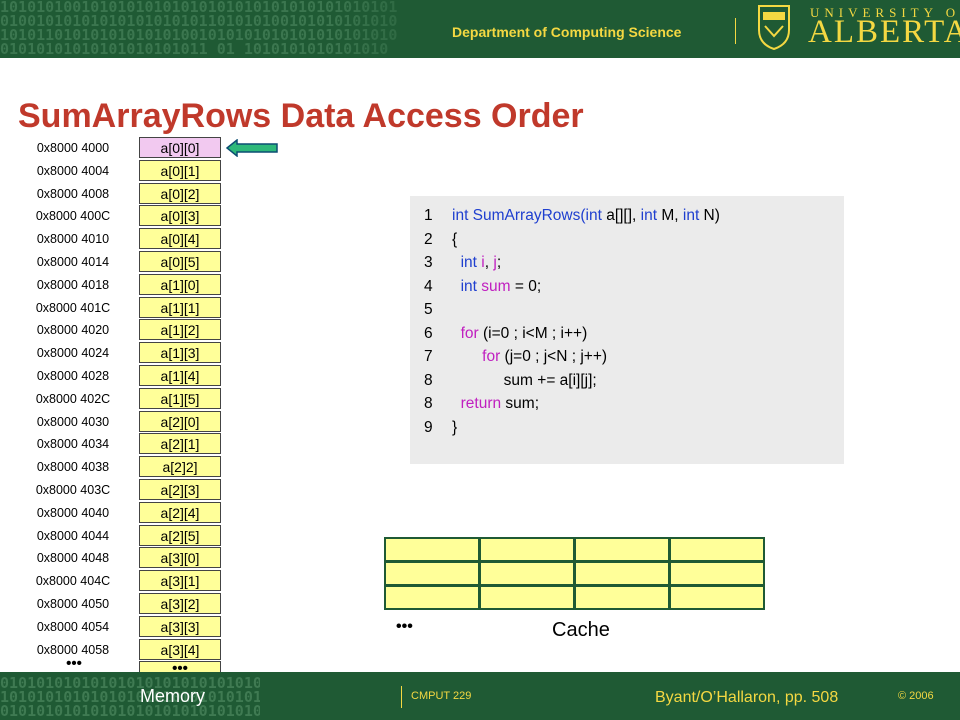 The width and height of the screenshot is (960, 720). I want to click on code-line: 9}, so click(440, 428).